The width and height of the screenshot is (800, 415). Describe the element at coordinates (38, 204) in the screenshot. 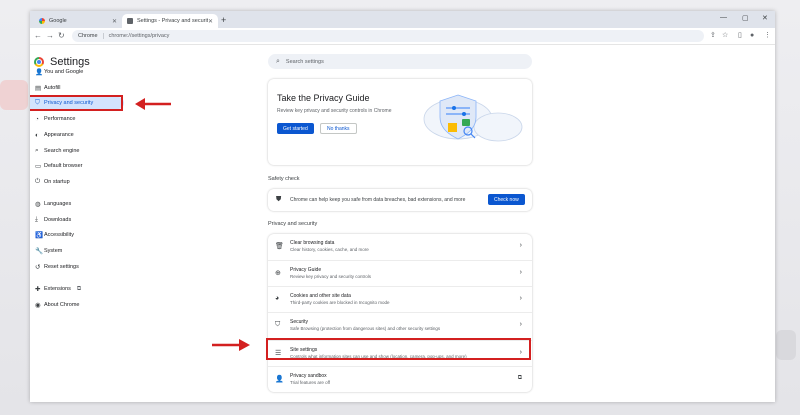

I see `globe-icon: ◍` at that location.